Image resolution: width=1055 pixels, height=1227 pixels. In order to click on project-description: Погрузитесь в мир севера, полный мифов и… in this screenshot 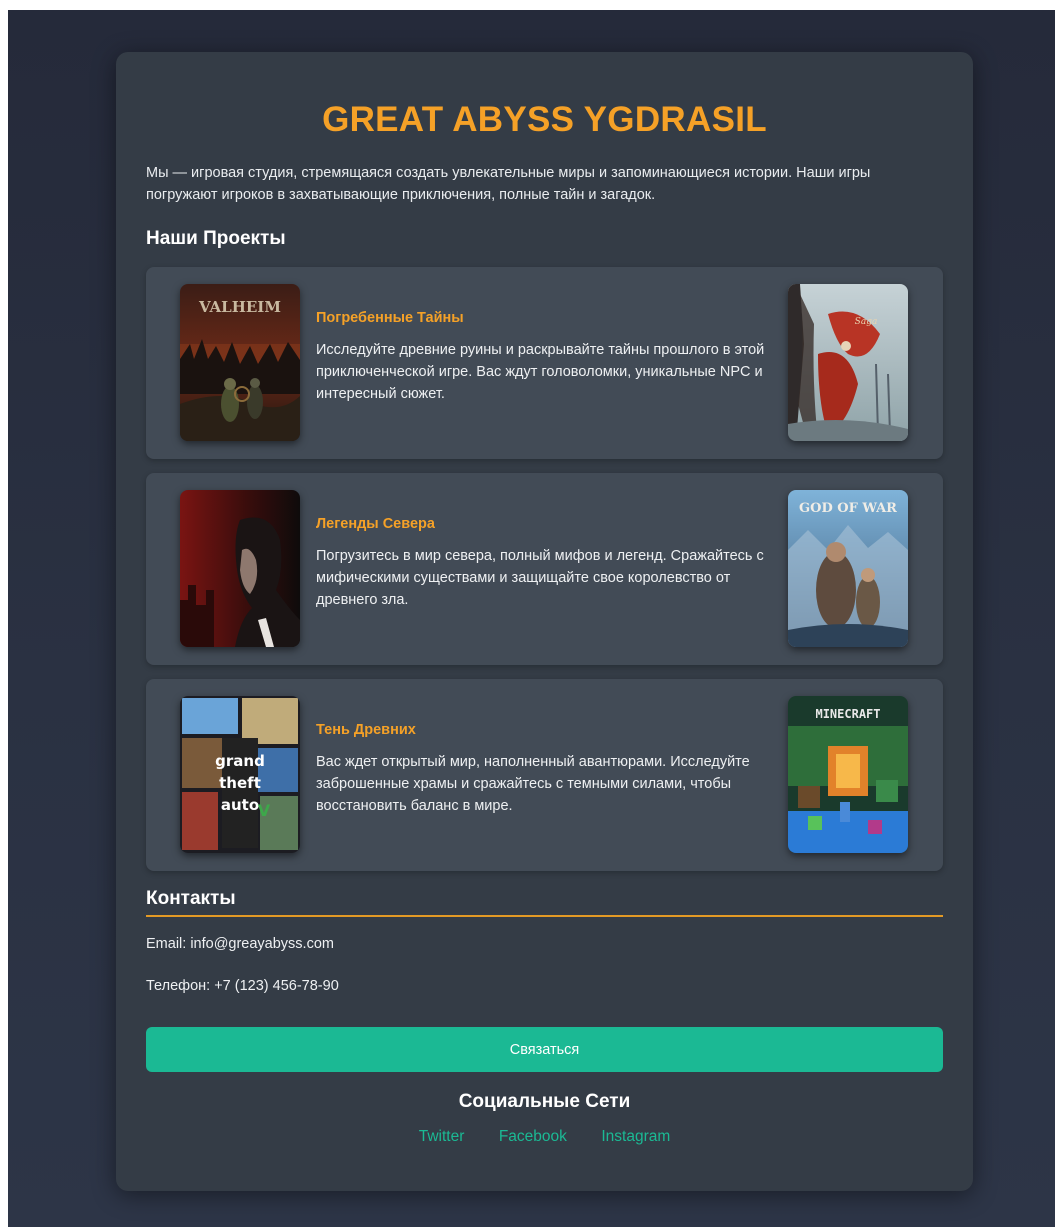, I will do `click(540, 578)`.